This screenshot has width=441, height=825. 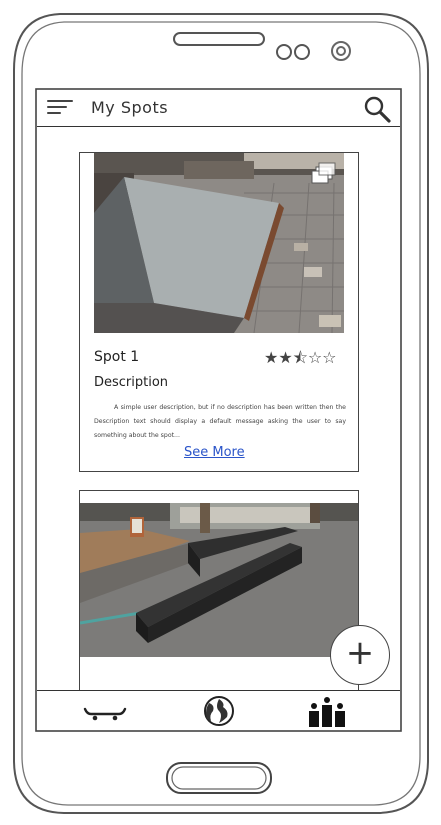 I want to click on page-title: My Spots, so click(x=130, y=107).